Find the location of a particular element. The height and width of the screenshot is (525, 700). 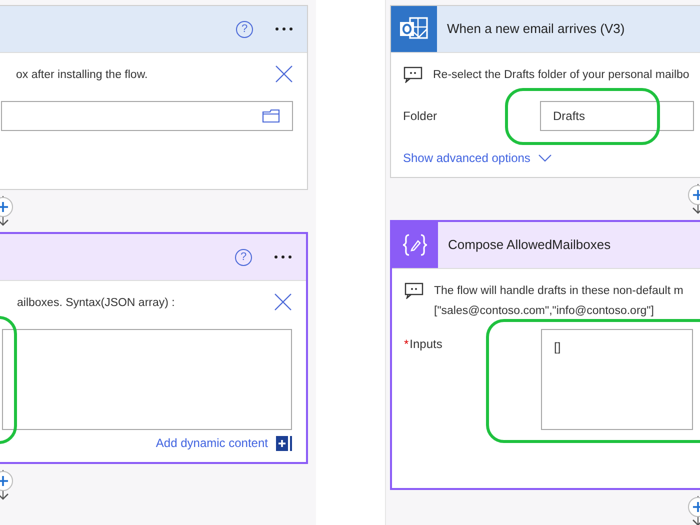

add-dynamic-icon is located at coordinates (284, 443).